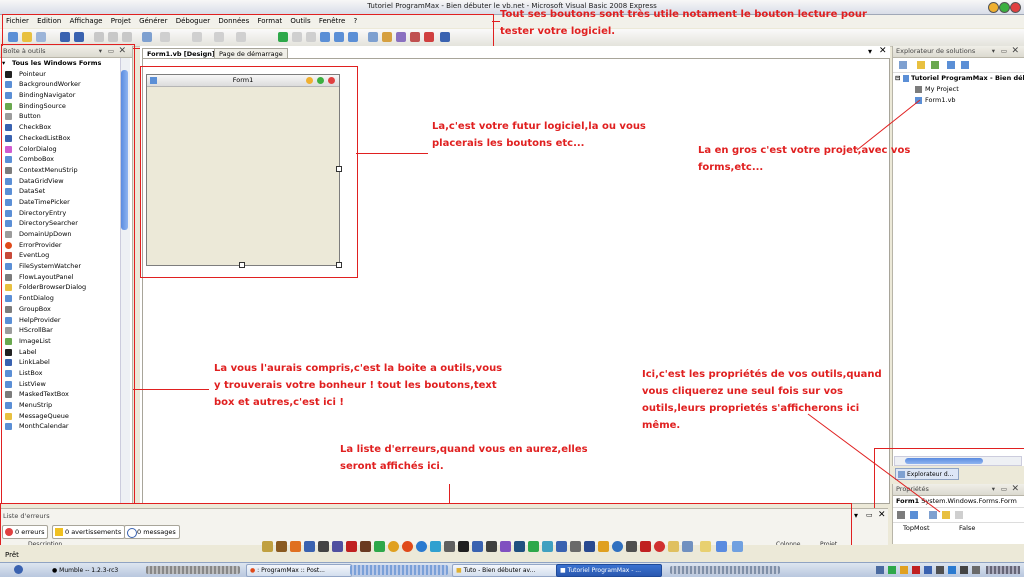 This screenshot has height=577, width=1024. I want to click on system-tray, so click(949, 570).